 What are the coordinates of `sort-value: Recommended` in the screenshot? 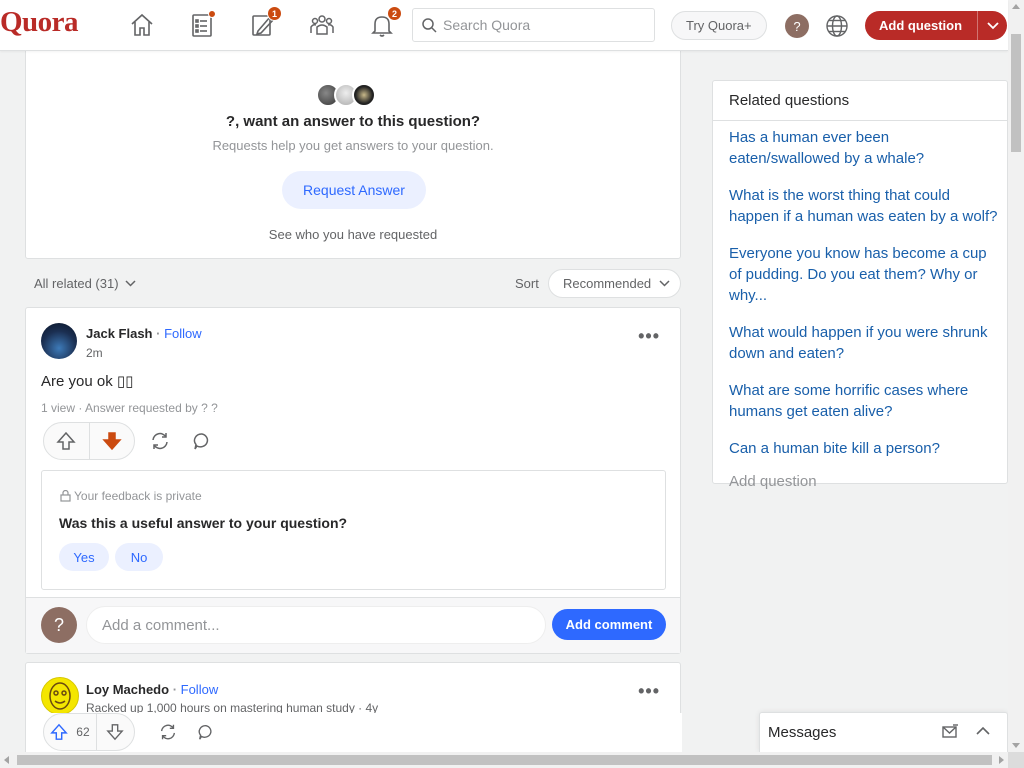 It's located at (607, 283).